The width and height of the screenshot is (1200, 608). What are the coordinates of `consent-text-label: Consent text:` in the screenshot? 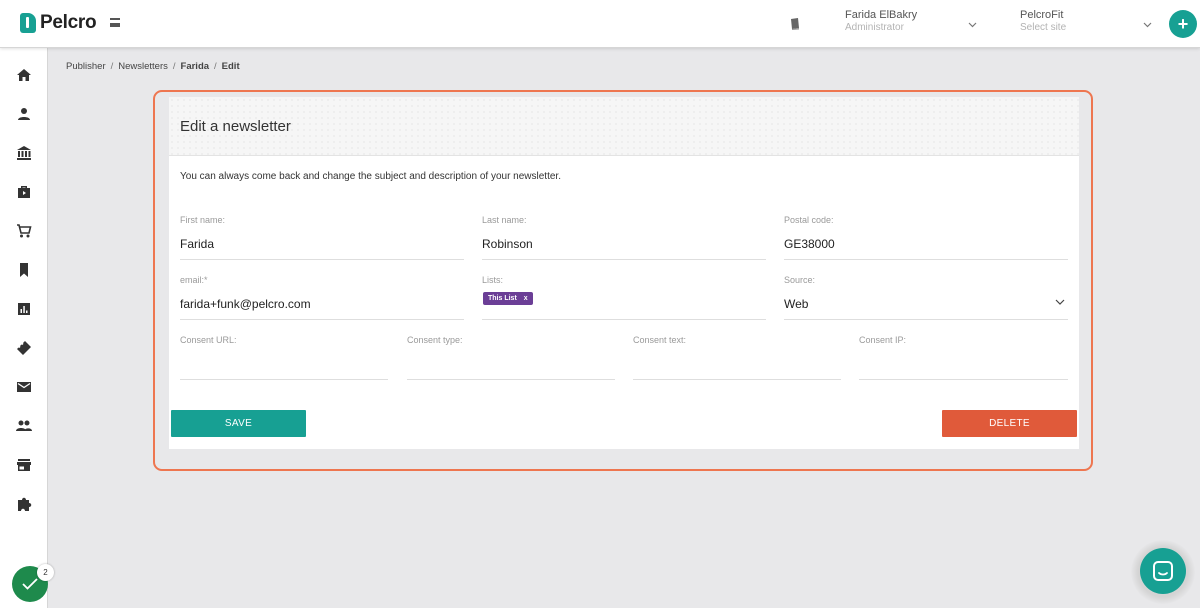 It's located at (660, 340).